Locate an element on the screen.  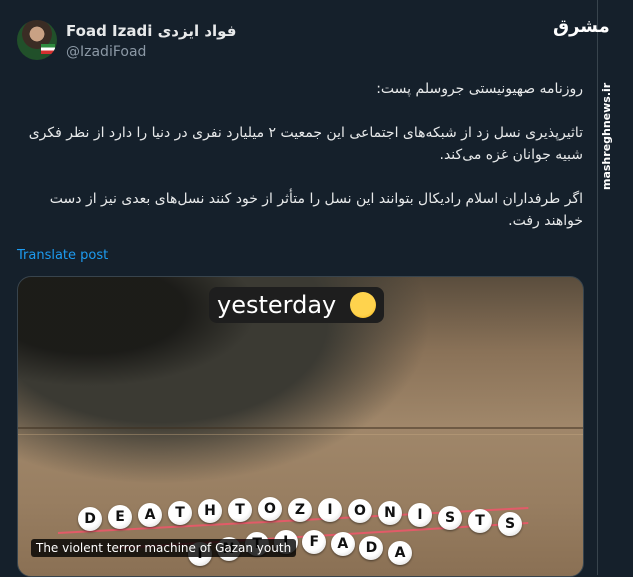
bracelet-1-bead: A is located at coordinates (150, 514).